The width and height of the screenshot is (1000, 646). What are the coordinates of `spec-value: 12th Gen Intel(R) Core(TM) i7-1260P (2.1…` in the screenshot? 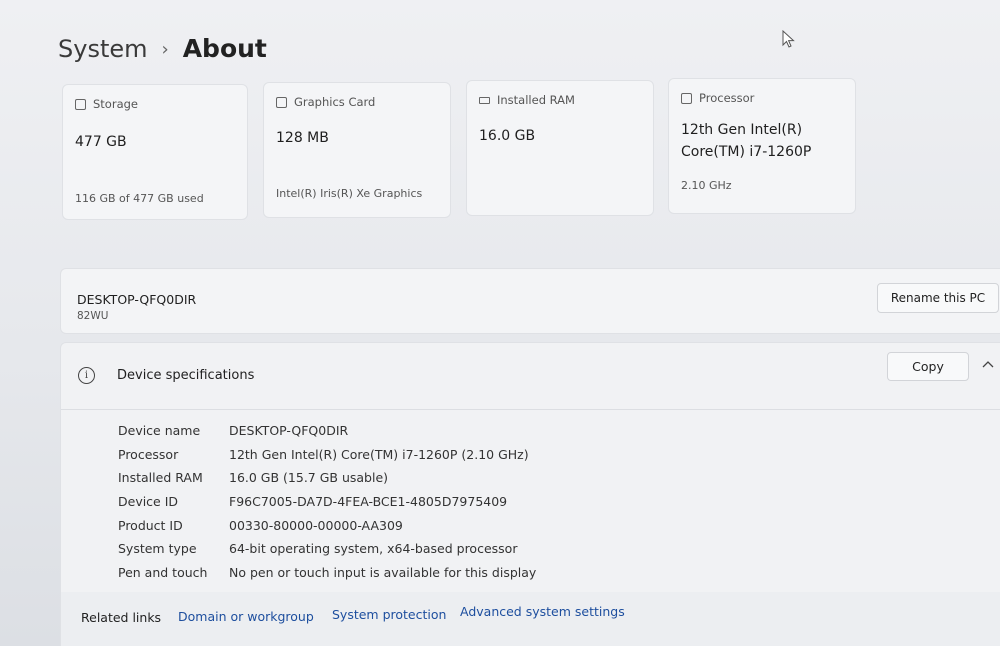 It's located at (379, 454).